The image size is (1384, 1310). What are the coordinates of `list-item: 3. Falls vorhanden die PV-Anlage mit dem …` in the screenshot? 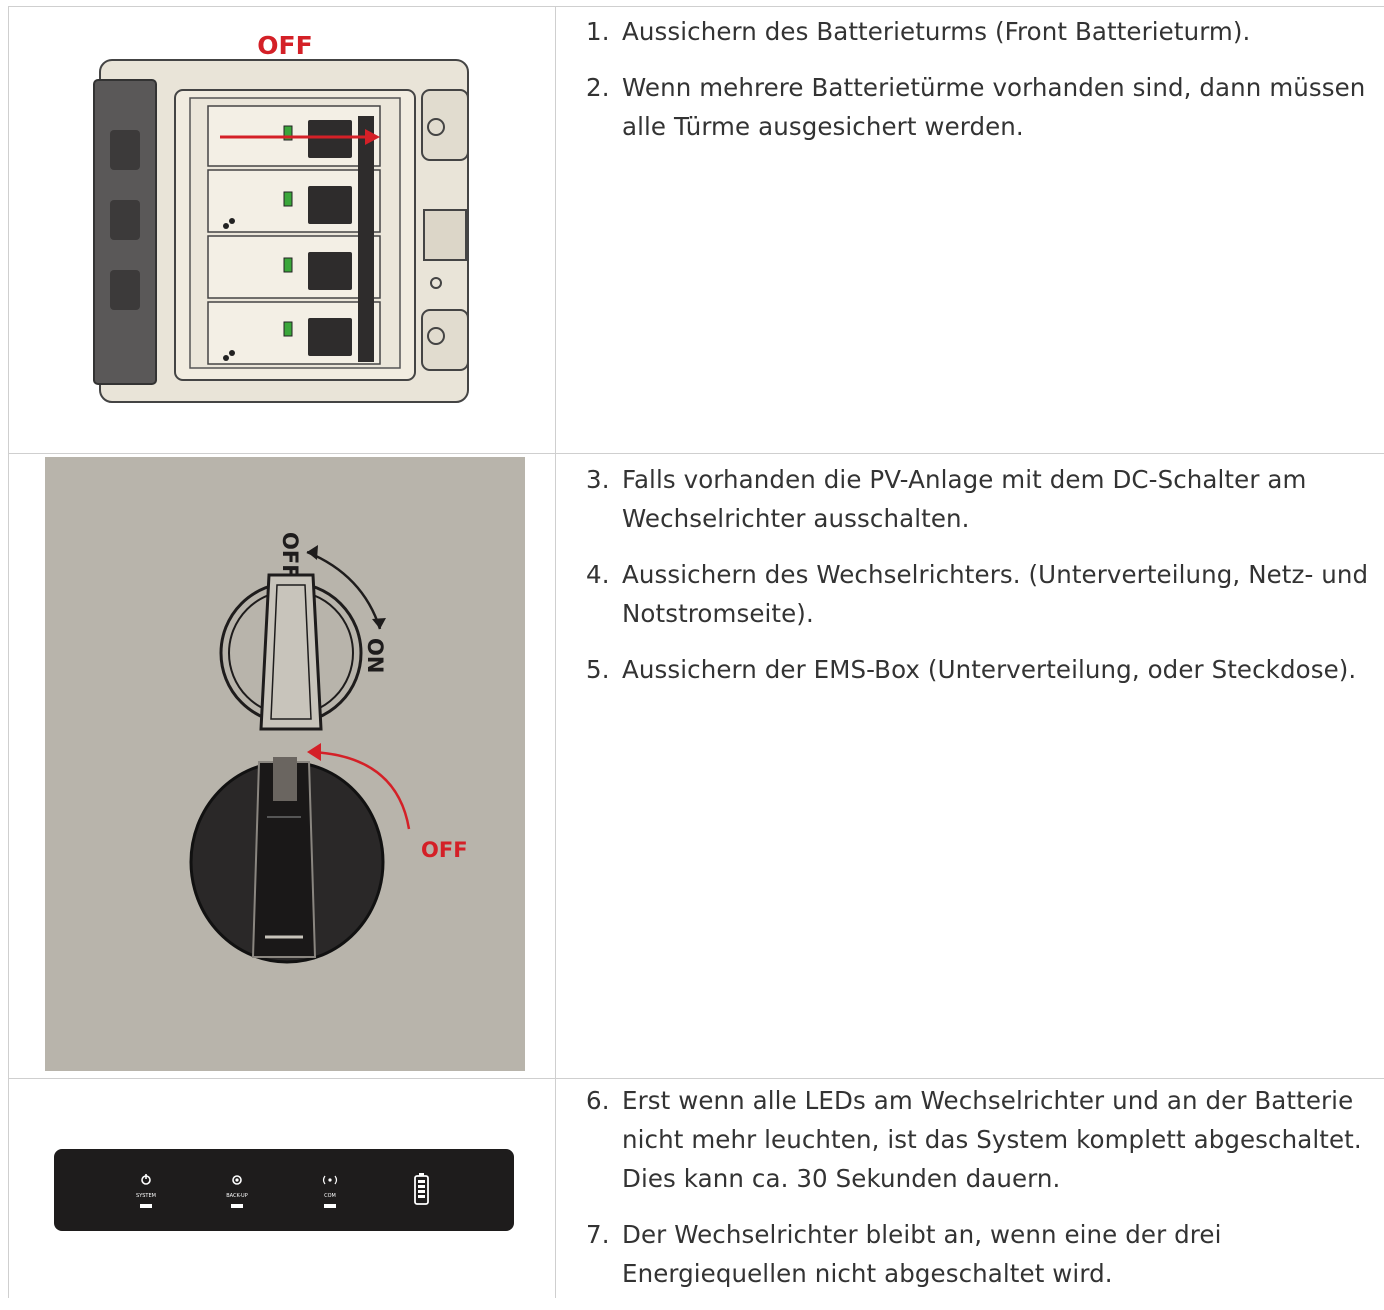 It's located at (946, 499).